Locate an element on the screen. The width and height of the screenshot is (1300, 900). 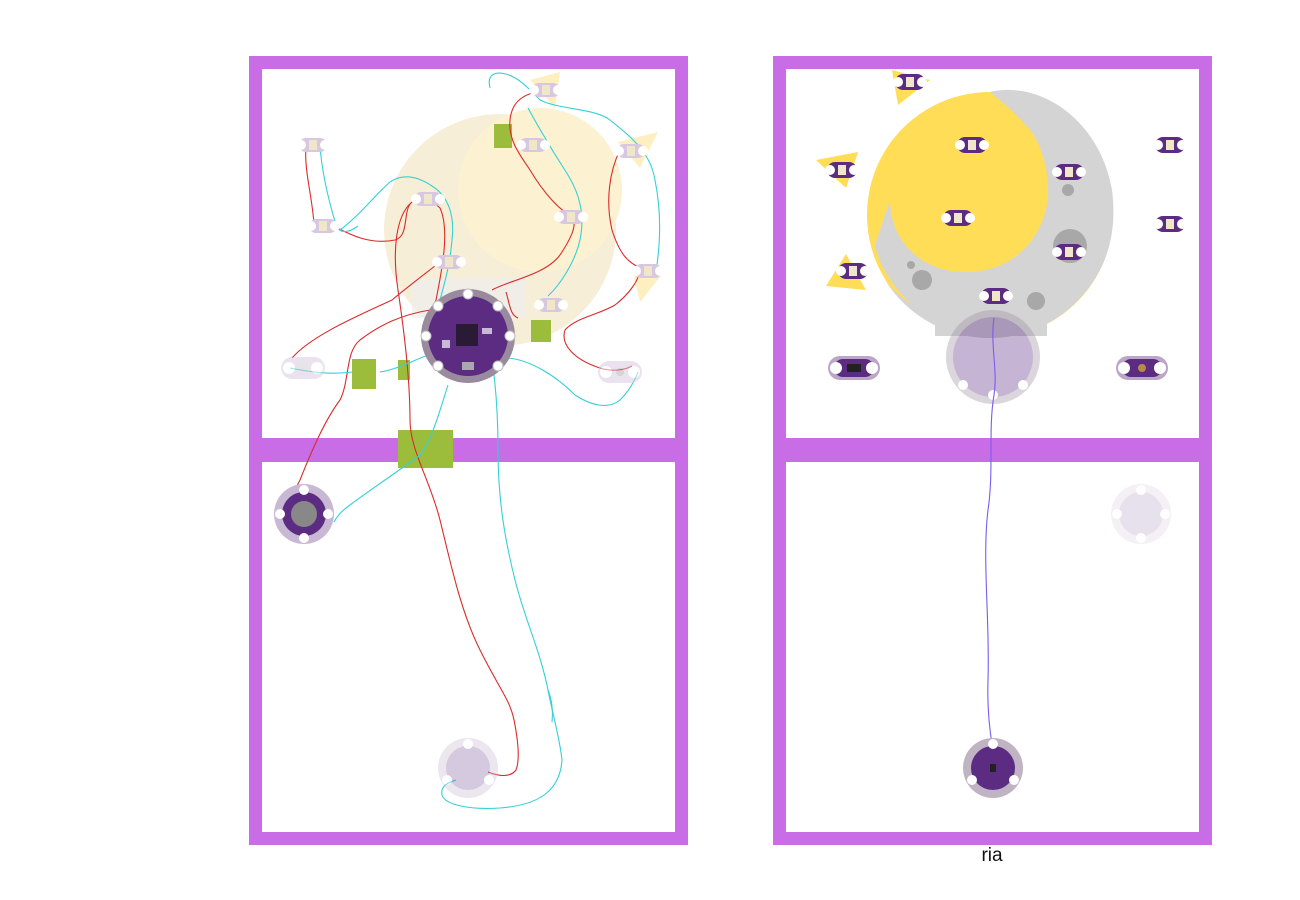
lilypad-main-board is located at coordinates (468, 335).